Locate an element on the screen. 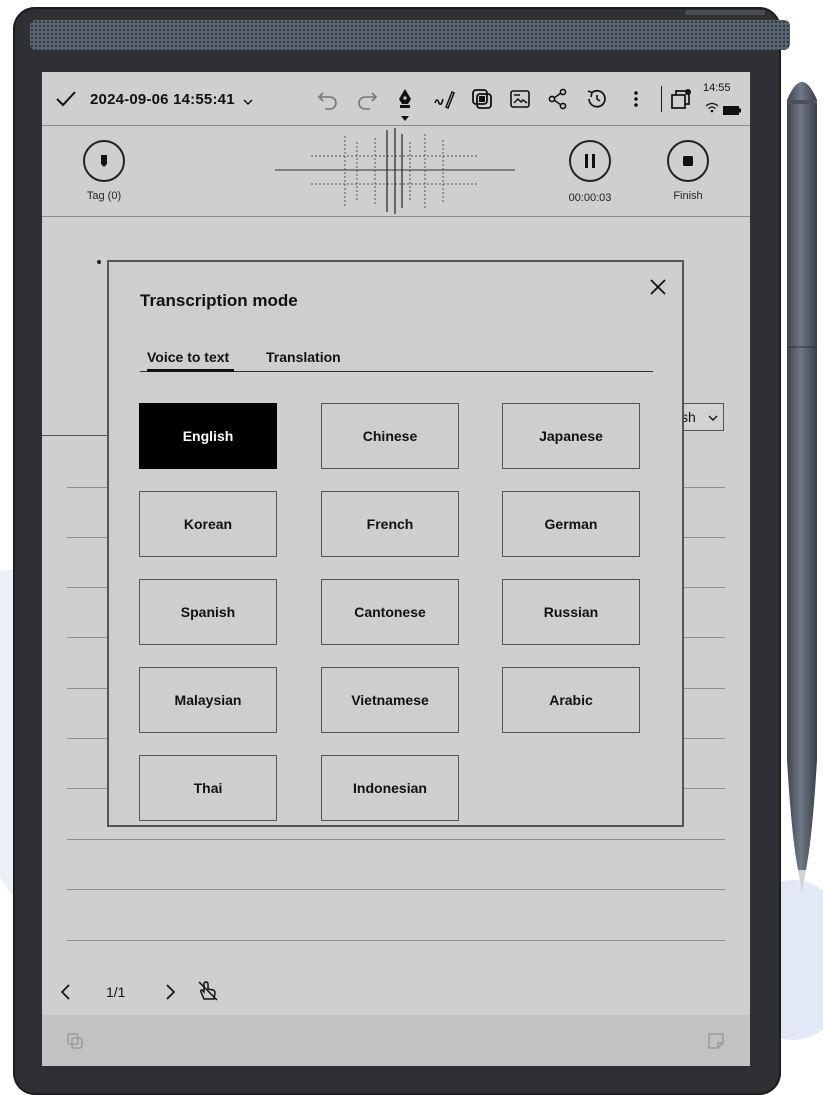  tag-icon is located at coordinates (104, 161).